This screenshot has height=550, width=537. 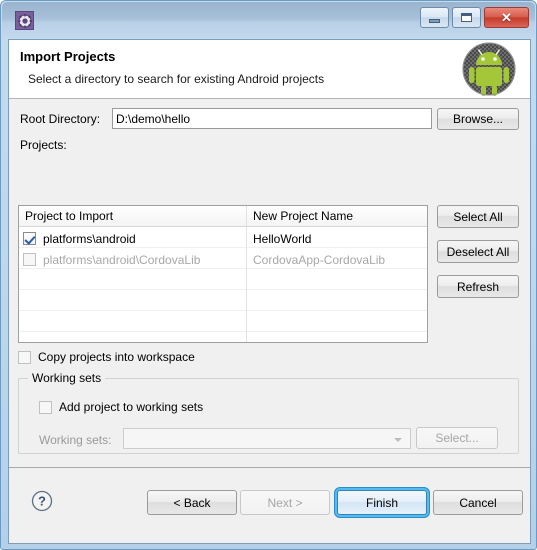 What do you see at coordinates (68, 56) in the screenshot?
I see `page-title: Import Projects` at bounding box center [68, 56].